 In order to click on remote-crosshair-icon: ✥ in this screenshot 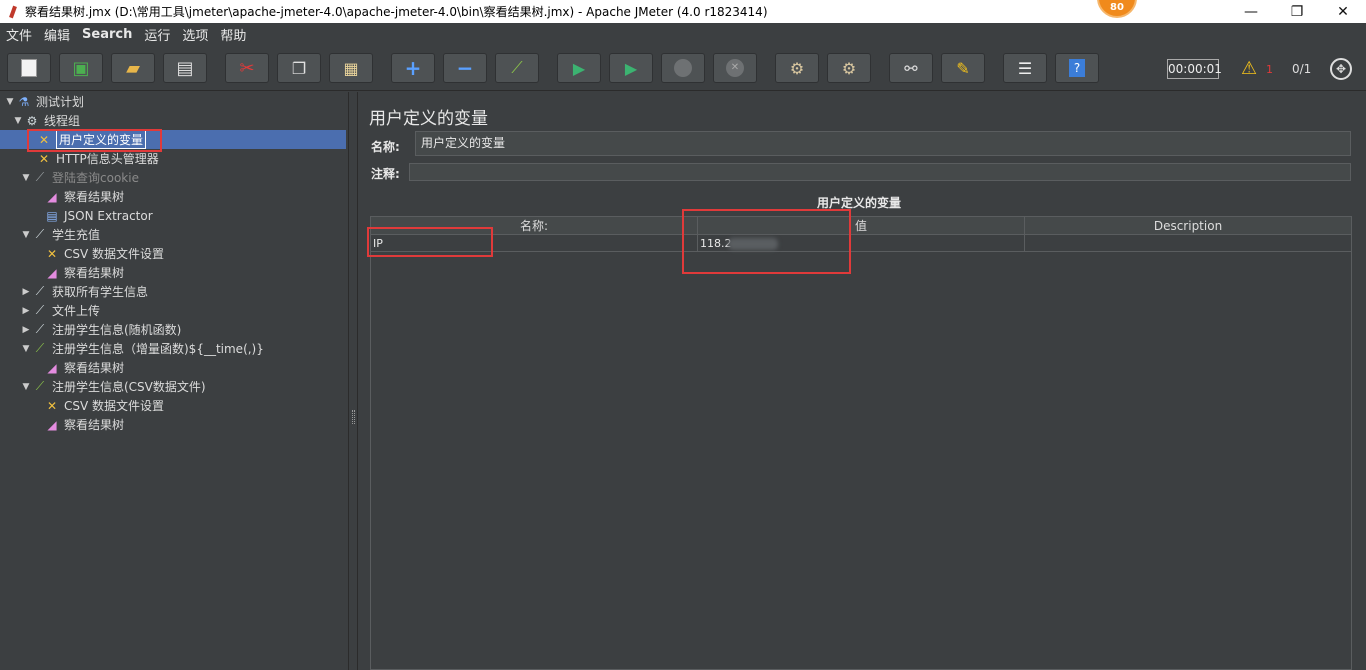, I will do `click(1341, 69)`.